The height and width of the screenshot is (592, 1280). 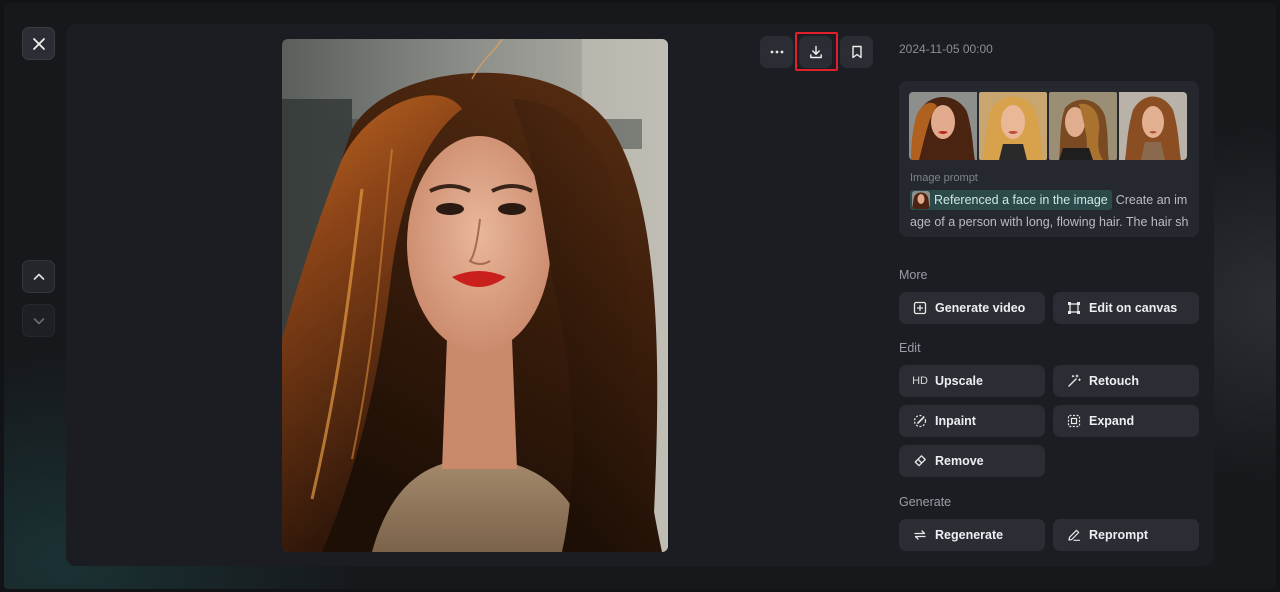 I want to click on retouch-label: Retouch, so click(x=1114, y=381).